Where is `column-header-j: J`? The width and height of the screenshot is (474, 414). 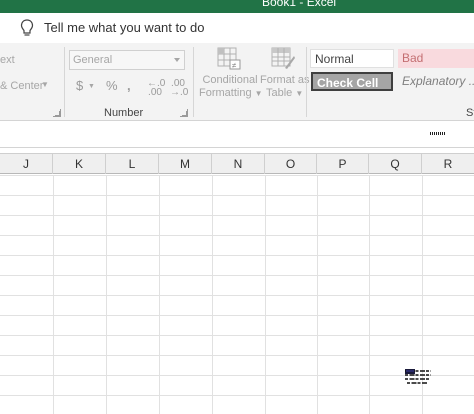
column-header-j: J is located at coordinates (26, 164).